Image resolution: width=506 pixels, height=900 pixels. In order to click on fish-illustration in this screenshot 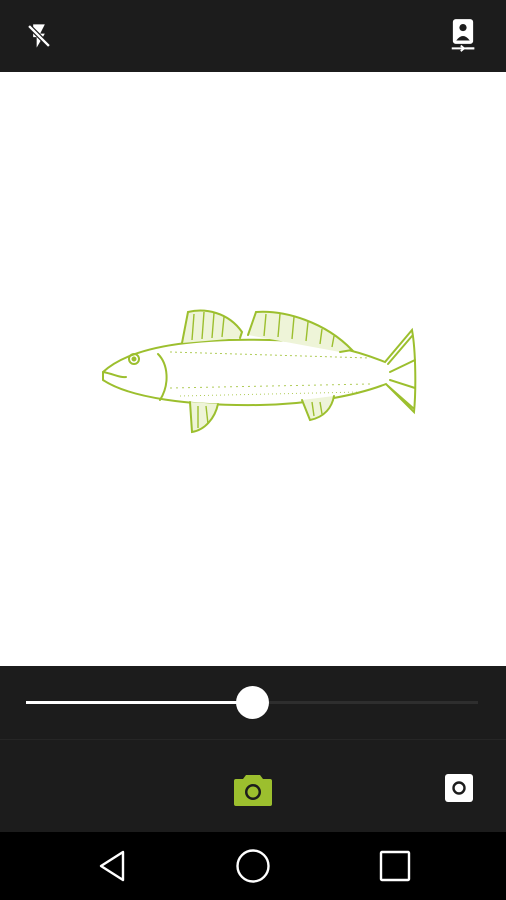, I will do `click(259, 371)`.